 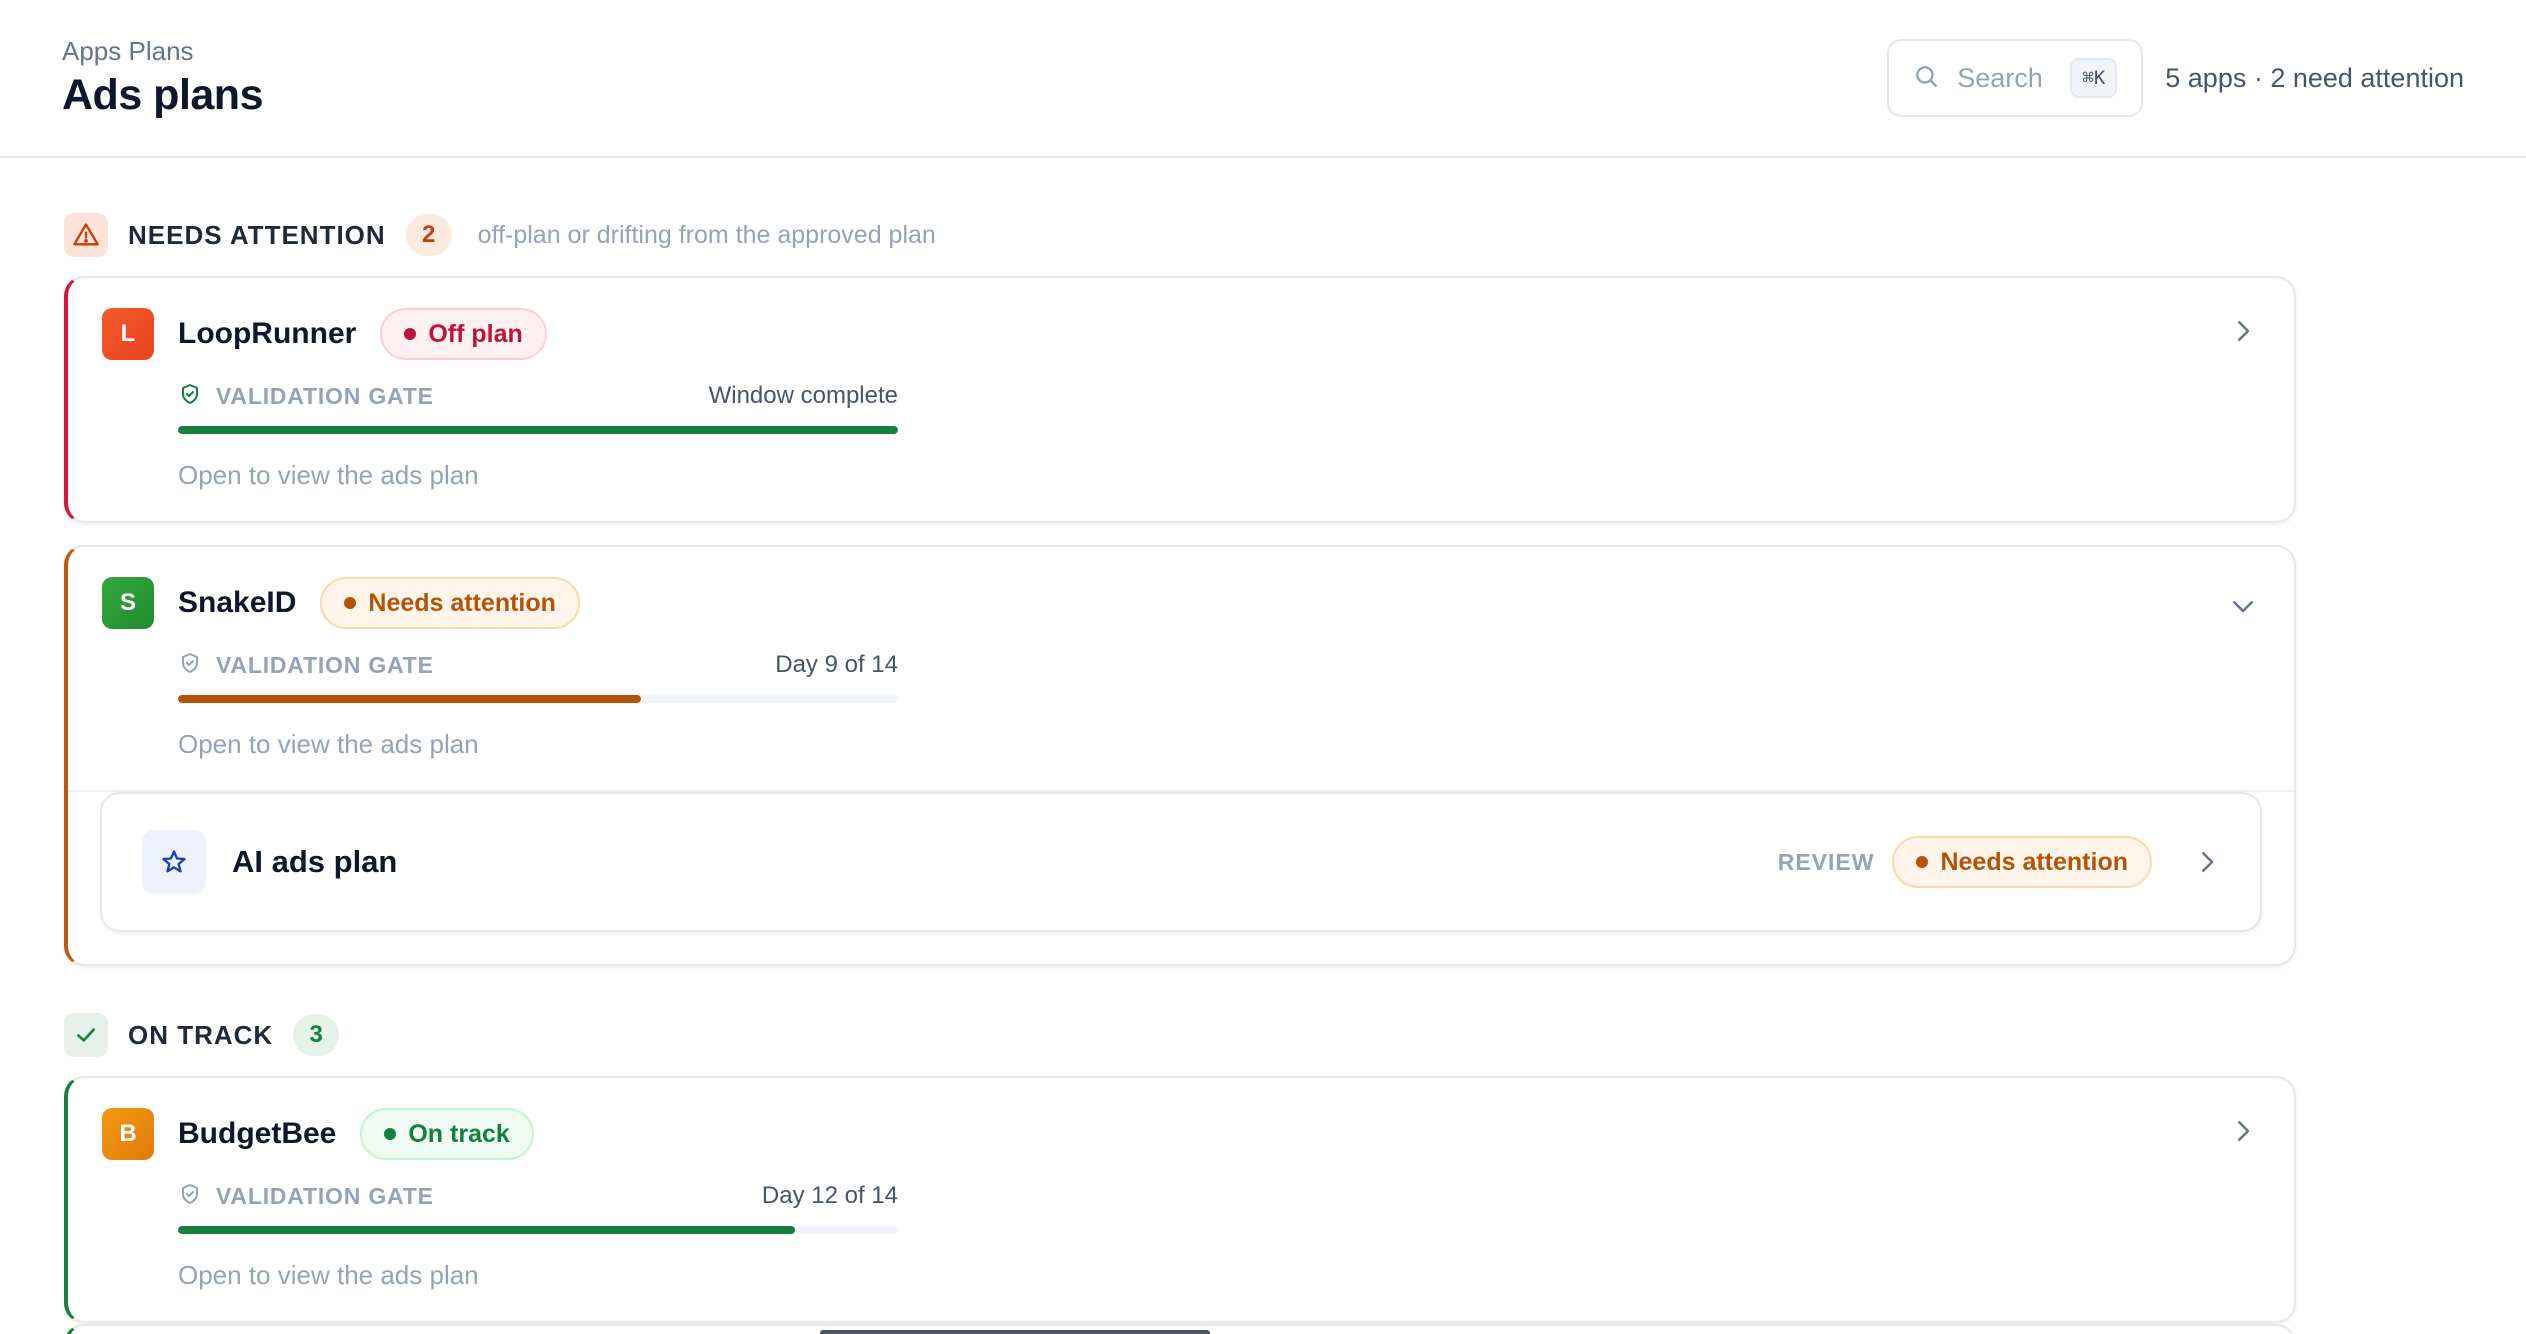 I want to click on horizontal-scrollbar, so click(x=1015, y=1332).